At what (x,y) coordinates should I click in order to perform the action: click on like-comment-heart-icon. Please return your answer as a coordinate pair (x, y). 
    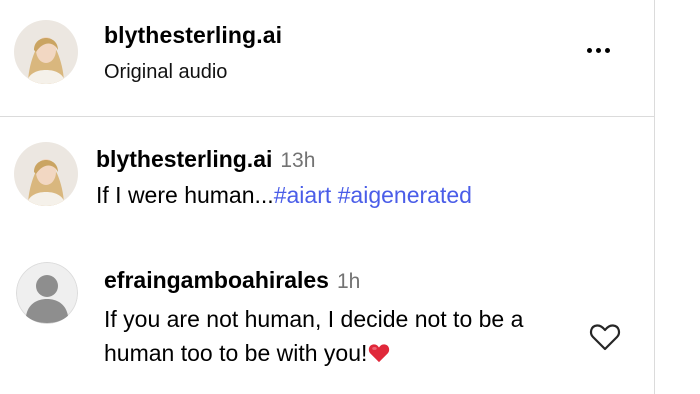
    Looking at the image, I should click on (605, 337).